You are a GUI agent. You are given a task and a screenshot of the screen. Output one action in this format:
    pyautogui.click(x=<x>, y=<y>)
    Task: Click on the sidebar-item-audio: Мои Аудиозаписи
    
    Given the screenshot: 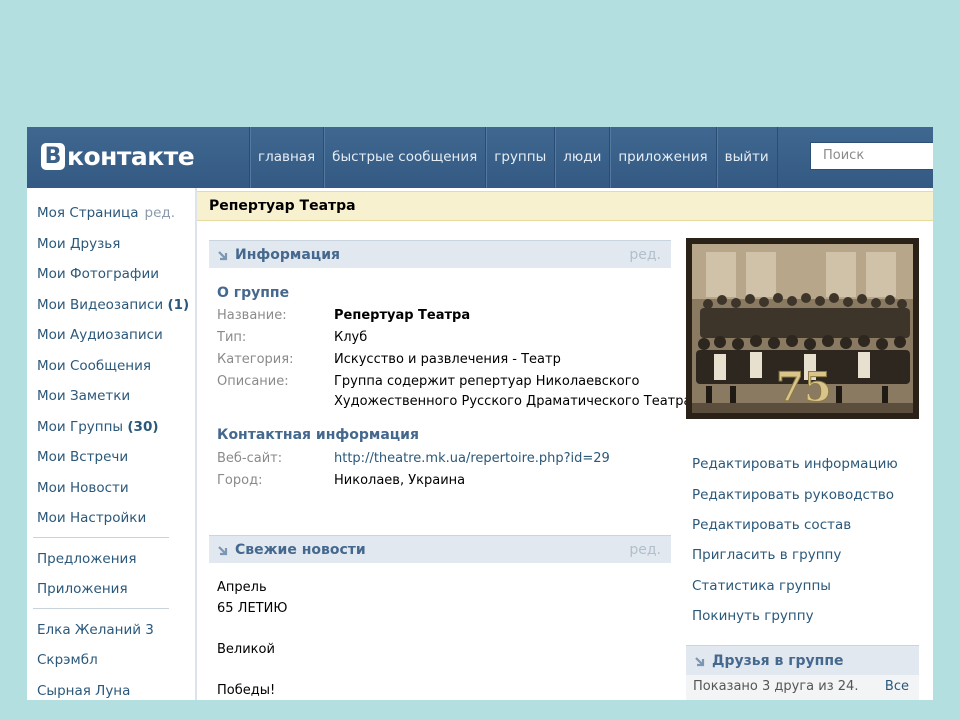 What is the action you would take?
    pyautogui.click(x=100, y=335)
    